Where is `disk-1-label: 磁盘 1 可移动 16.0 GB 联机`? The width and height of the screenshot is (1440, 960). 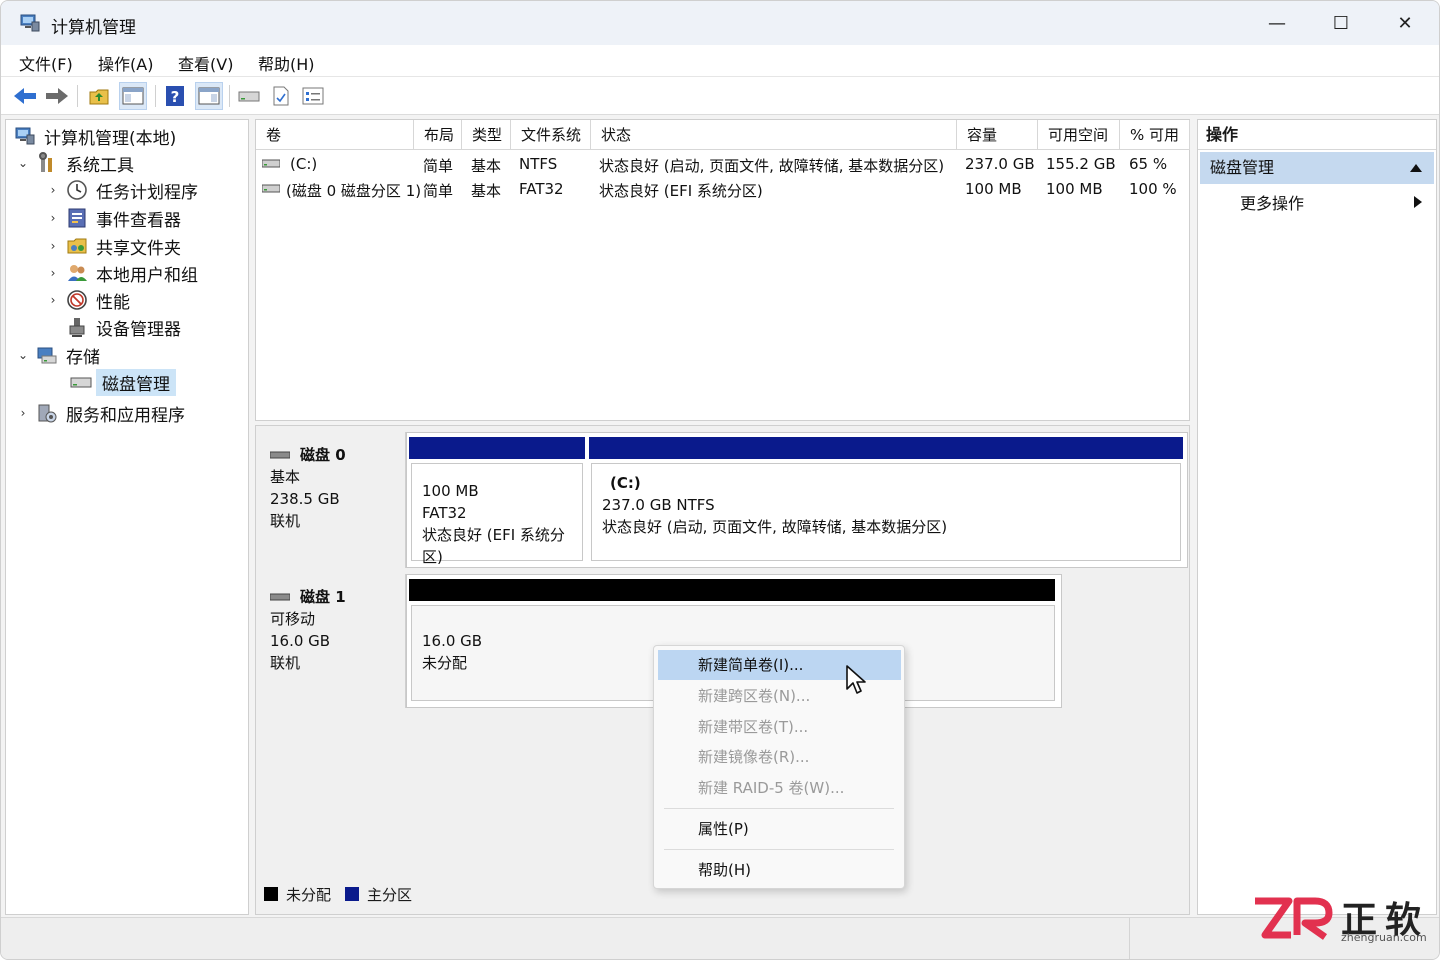
disk-1-label: 磁盘 1 可移动 16.0 GB 联机 is located at coordinates (331, 641).